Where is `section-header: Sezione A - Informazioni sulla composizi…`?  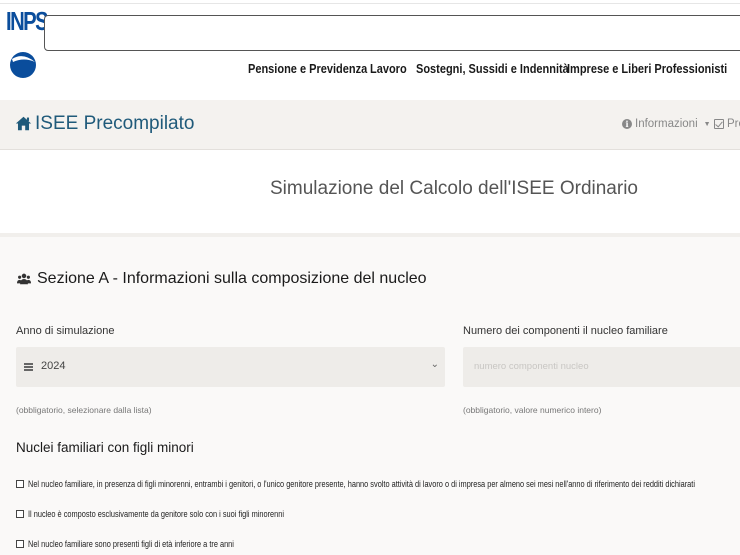
section-header: Sezione A - Informazioni sulla composizi… is located at coordinates (222, 279).